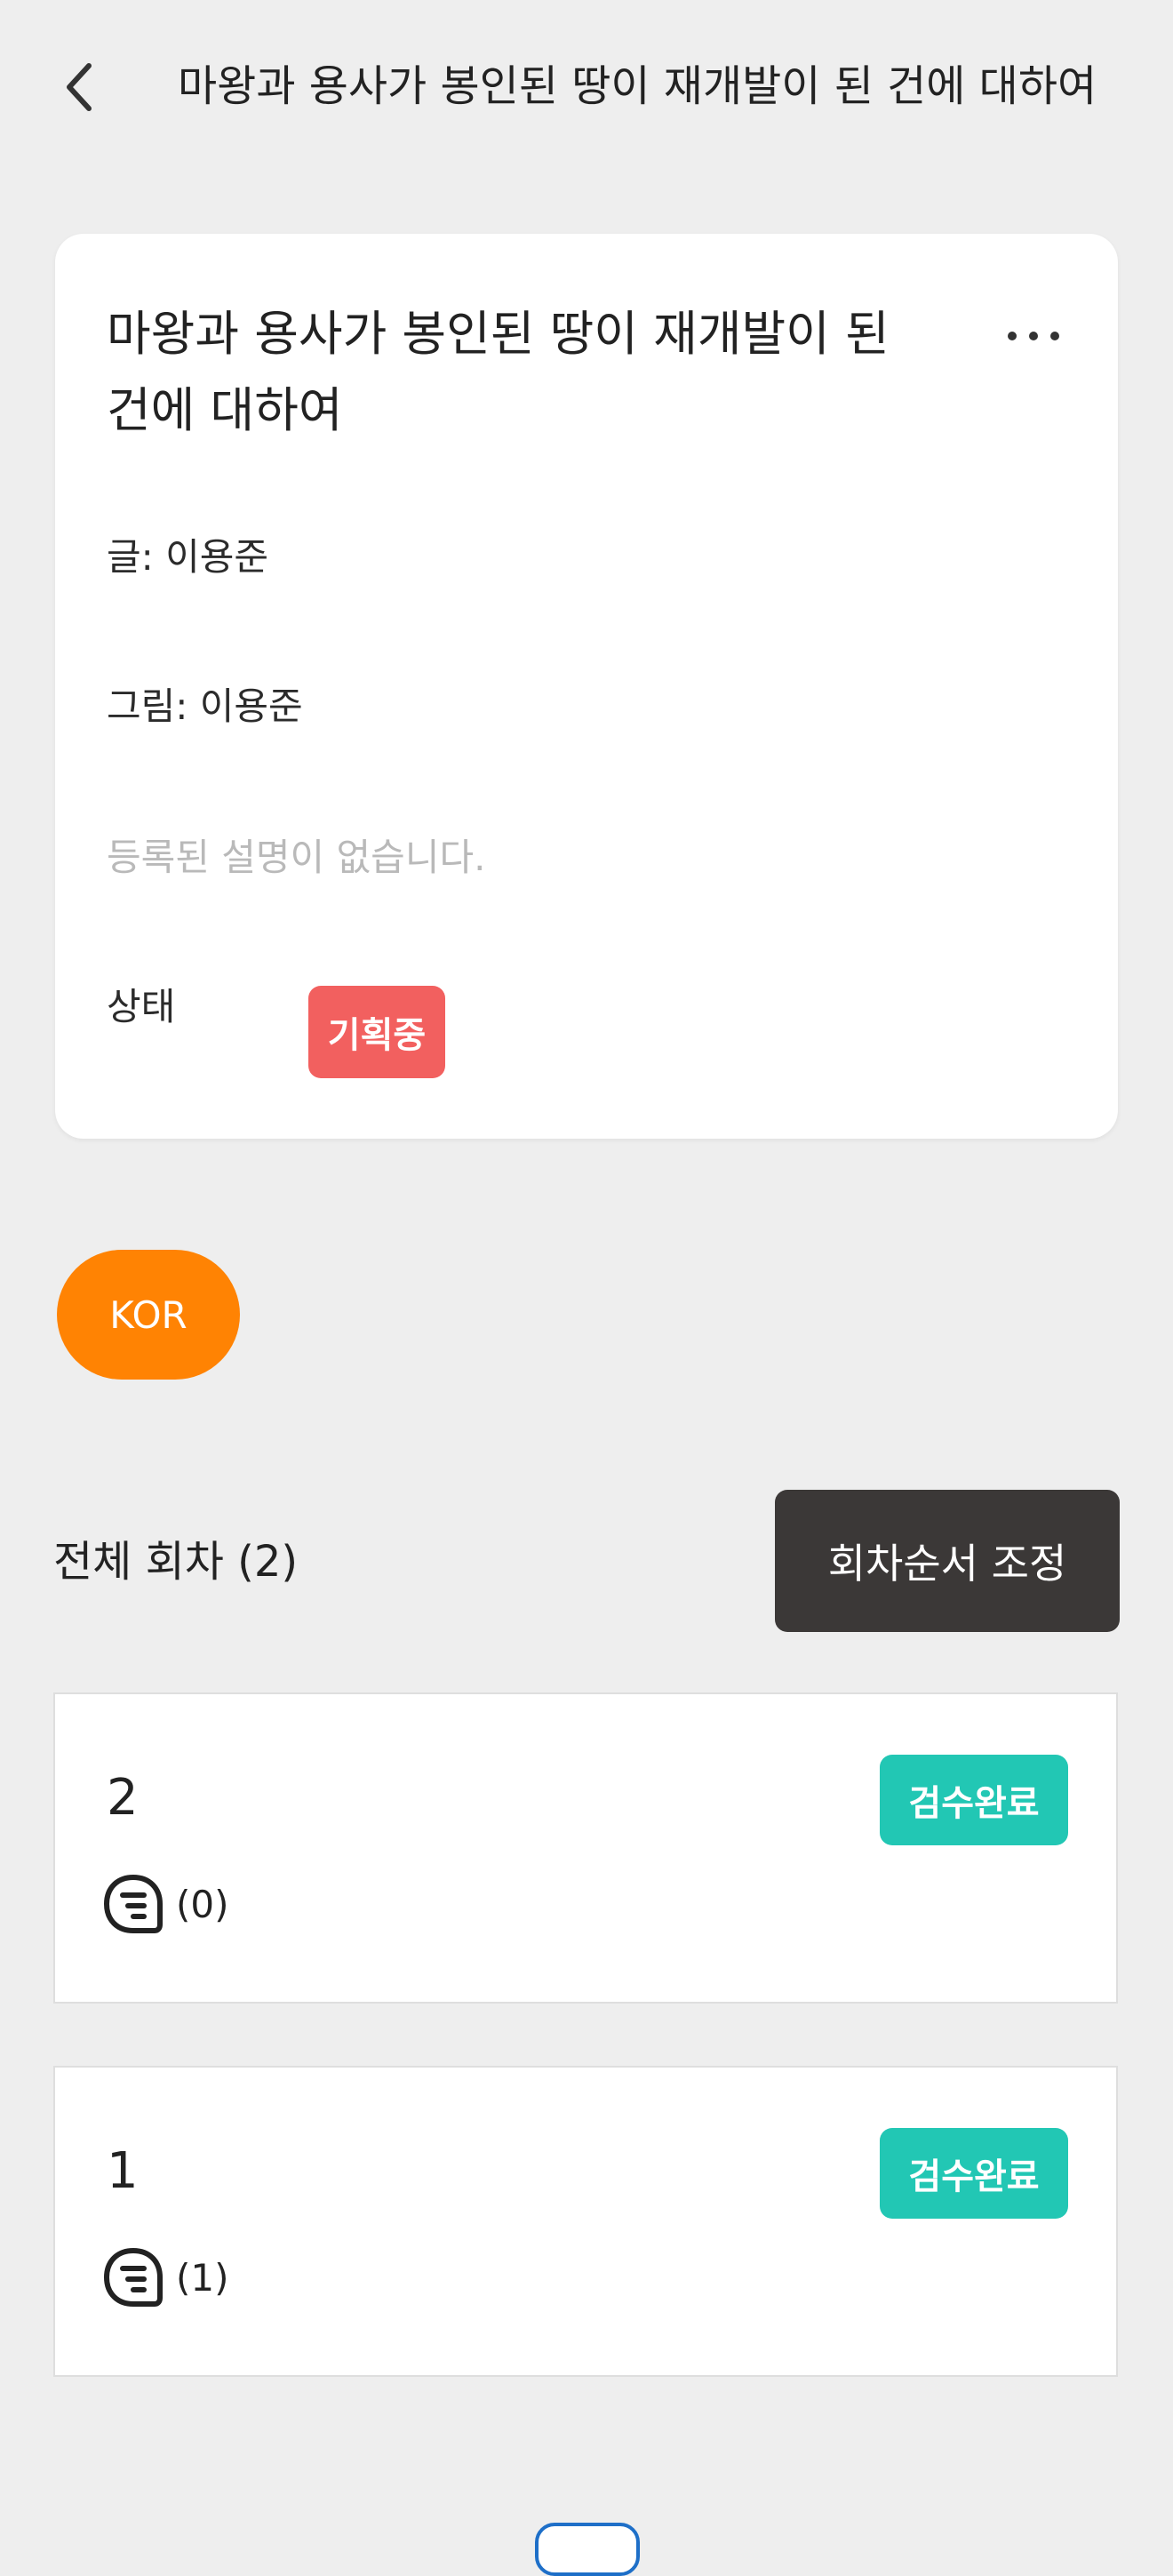 Image resolution: width=1173 pixels, height=2576 pixels. I want to click on series-description: 등록된 설명이 없습니다., so click(296, 857).